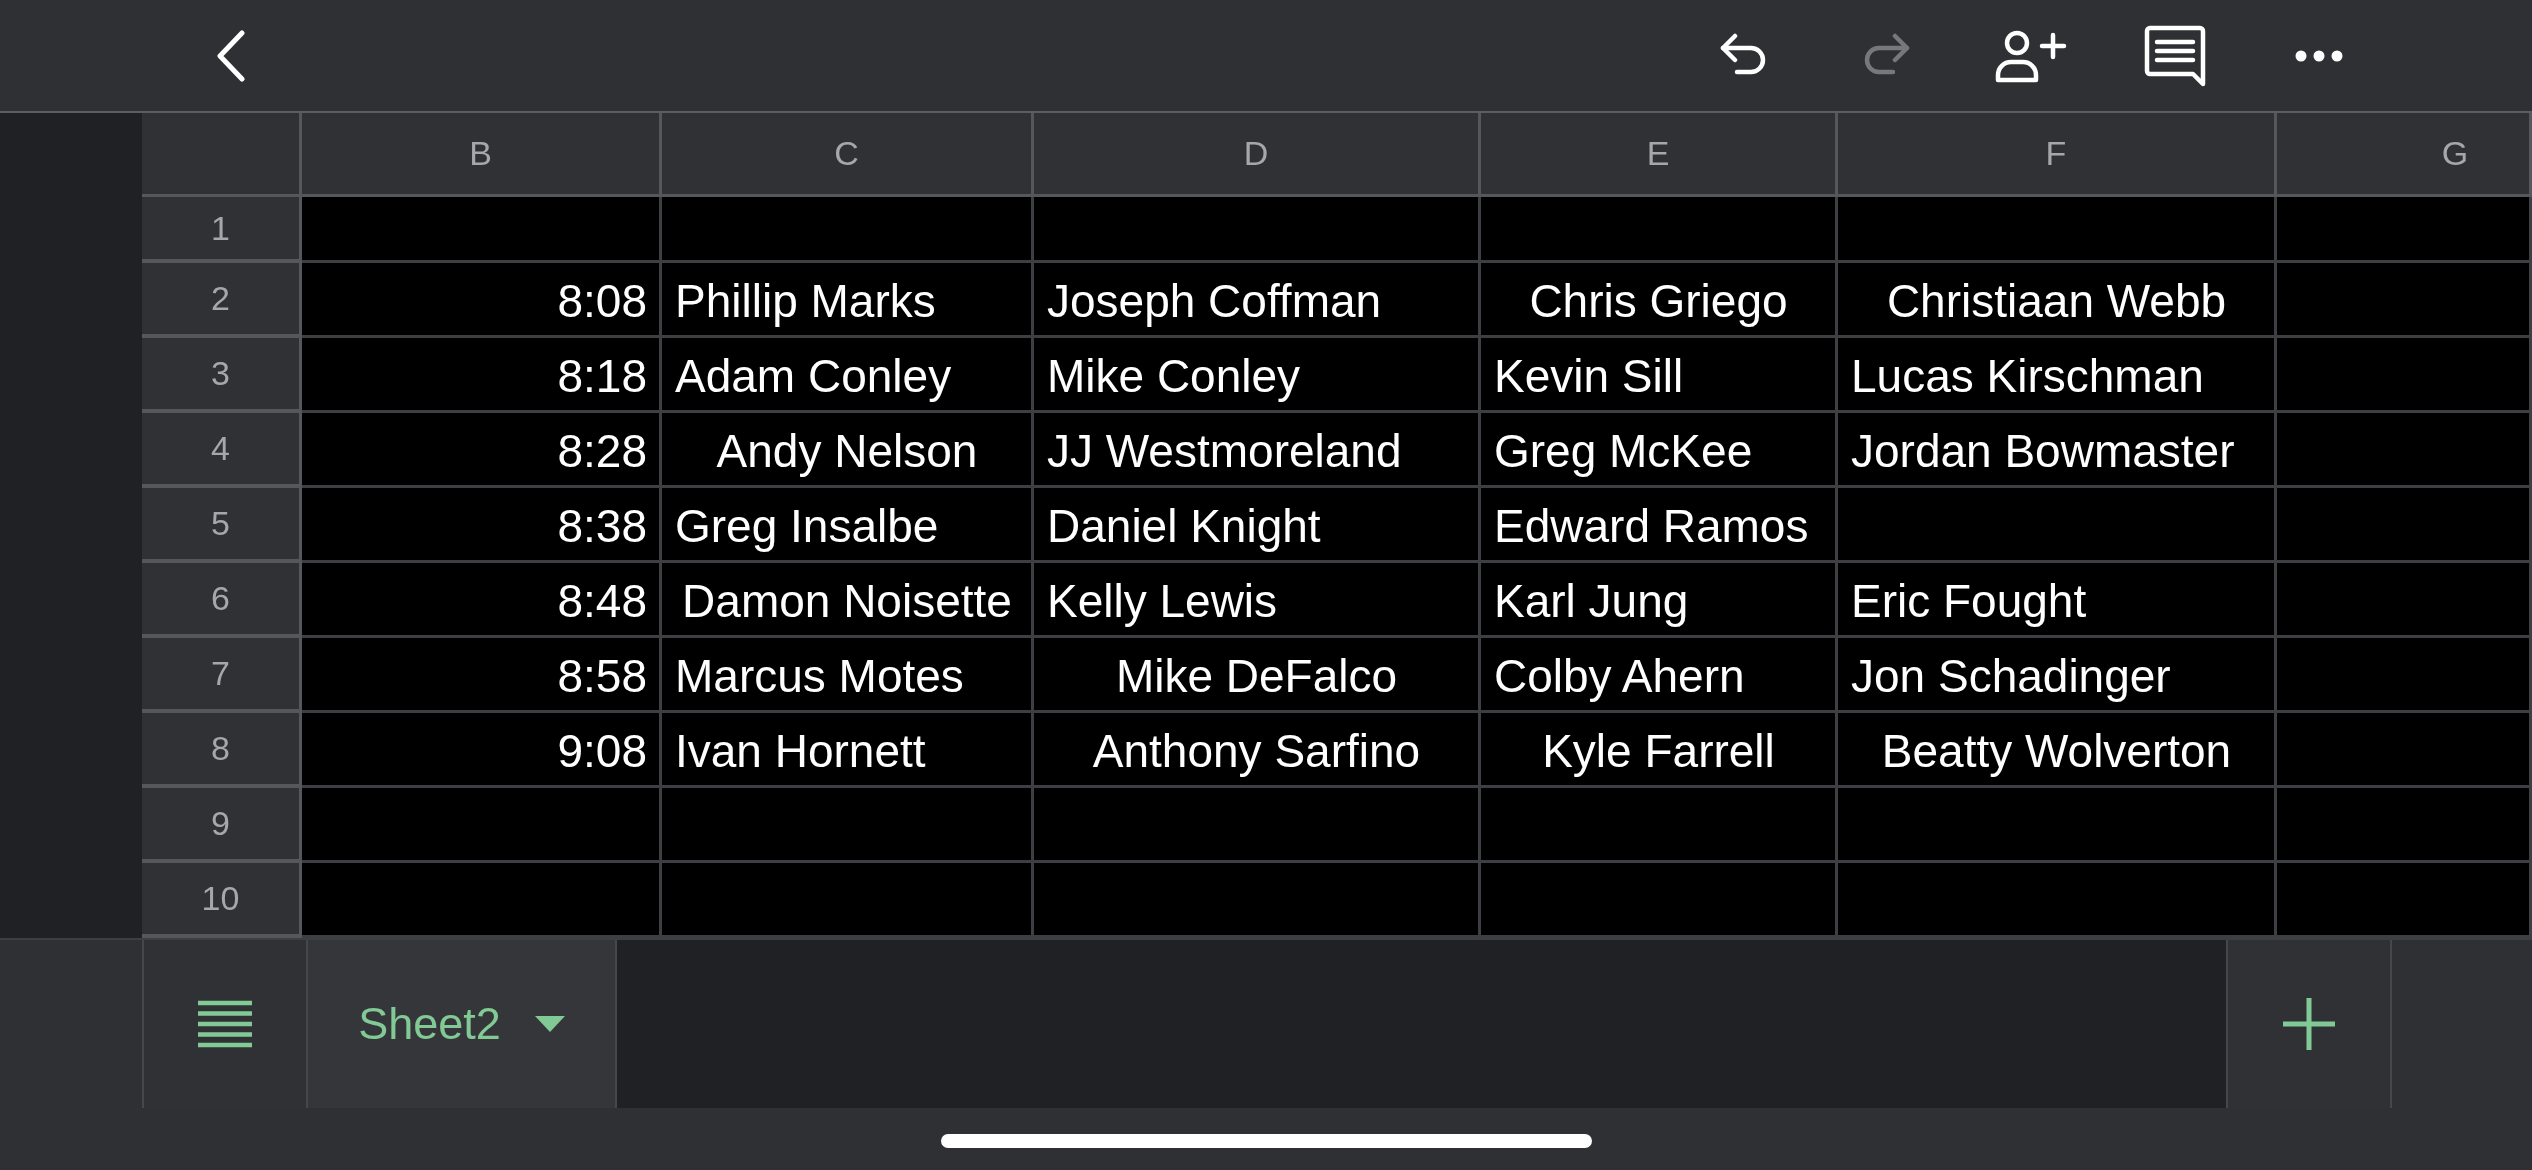 The height and width of the screenshot is (1170, 2532). I want to click on table-cell: Mike DeFalco, so click(1257, 675).